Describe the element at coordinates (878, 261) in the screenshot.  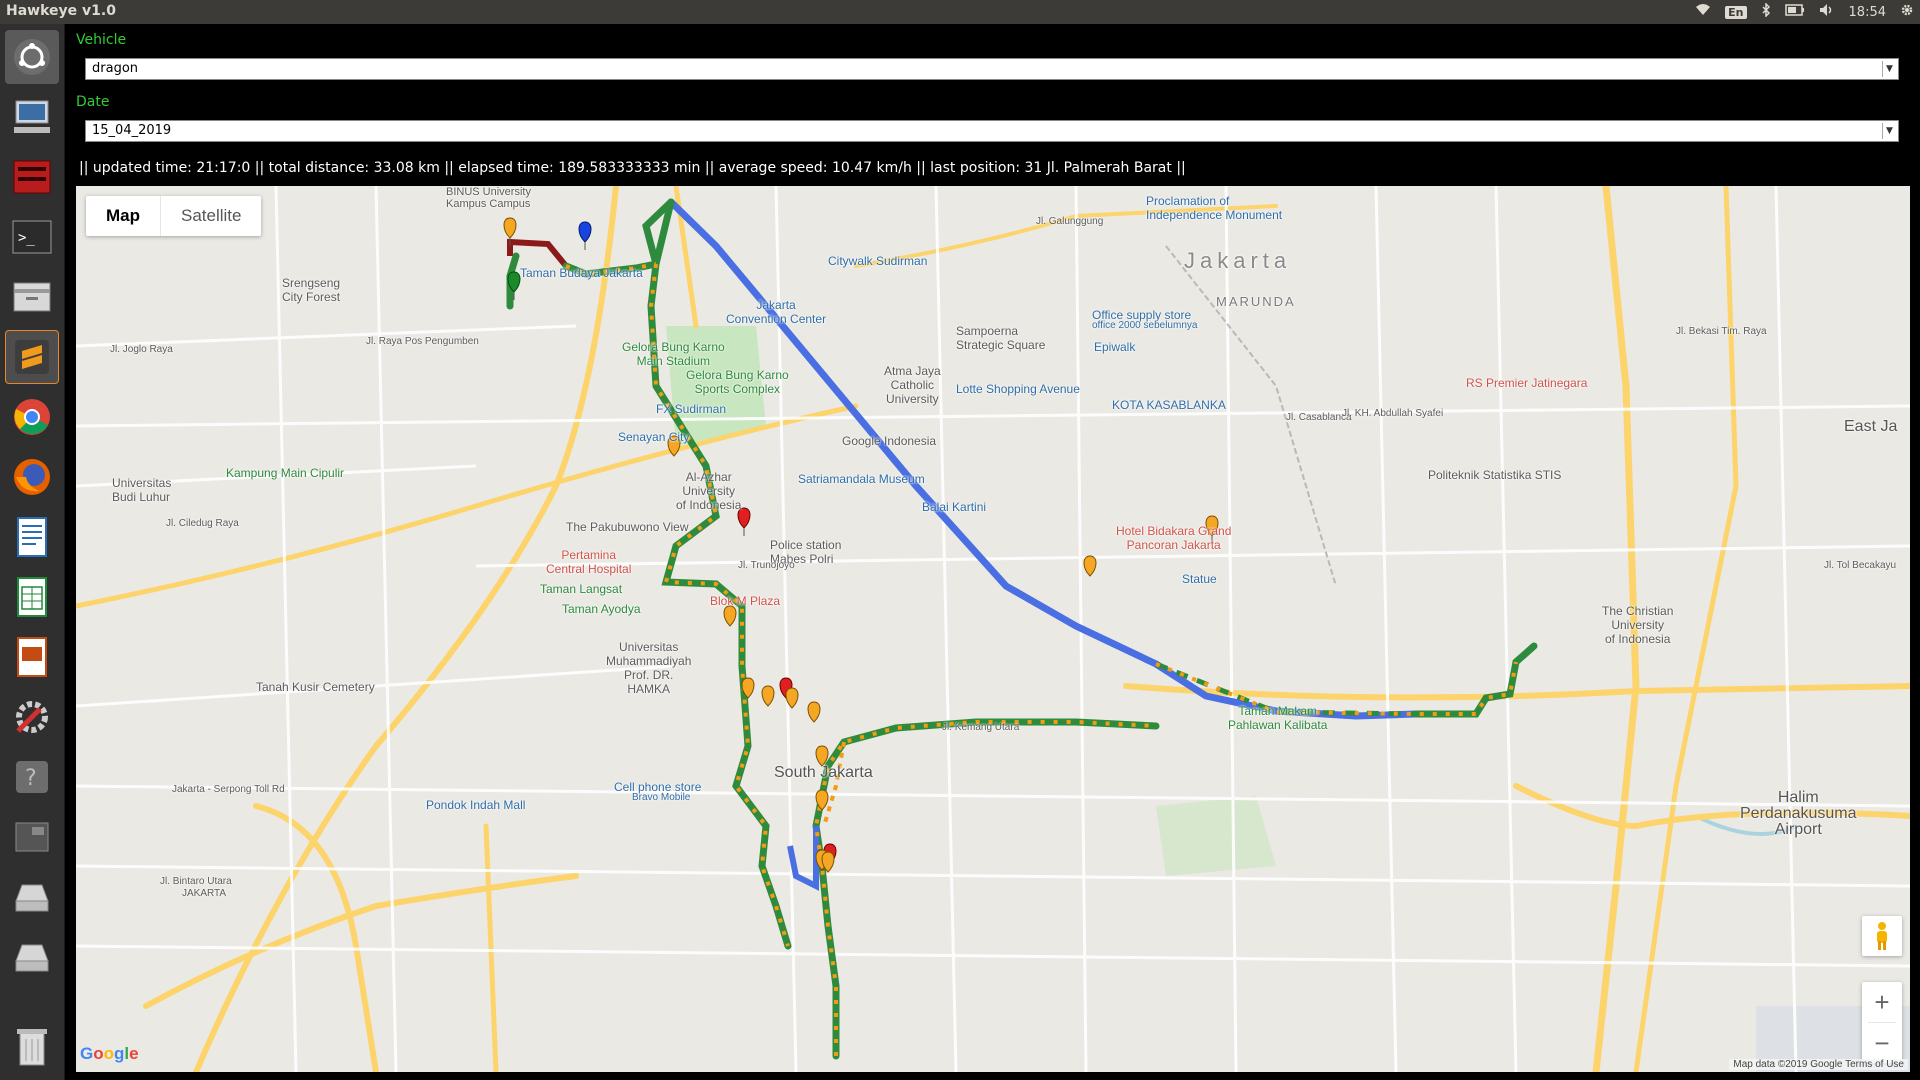
I see `map-label-citywalk: Citywalk Sudirman` at that location.